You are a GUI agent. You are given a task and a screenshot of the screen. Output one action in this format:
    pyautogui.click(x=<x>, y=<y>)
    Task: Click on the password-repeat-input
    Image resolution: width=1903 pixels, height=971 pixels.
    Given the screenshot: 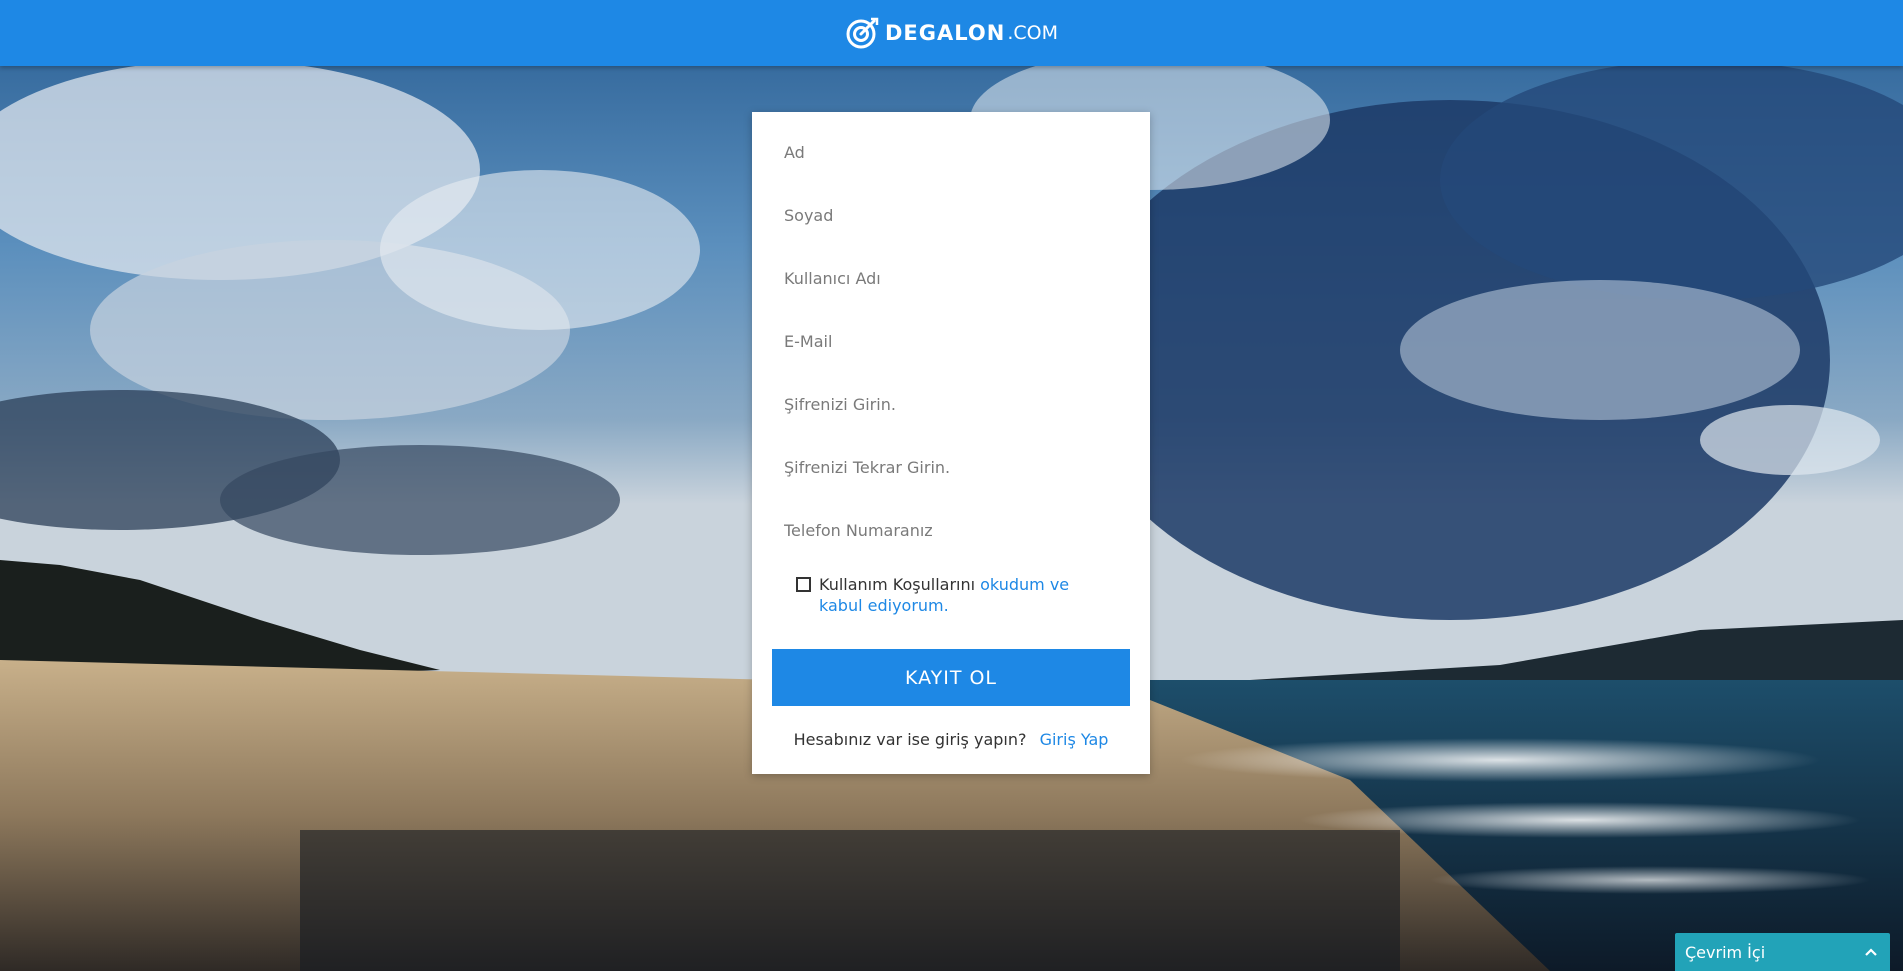 What is the action you would take?
    pyautogui.click(x=951, y=467)
    